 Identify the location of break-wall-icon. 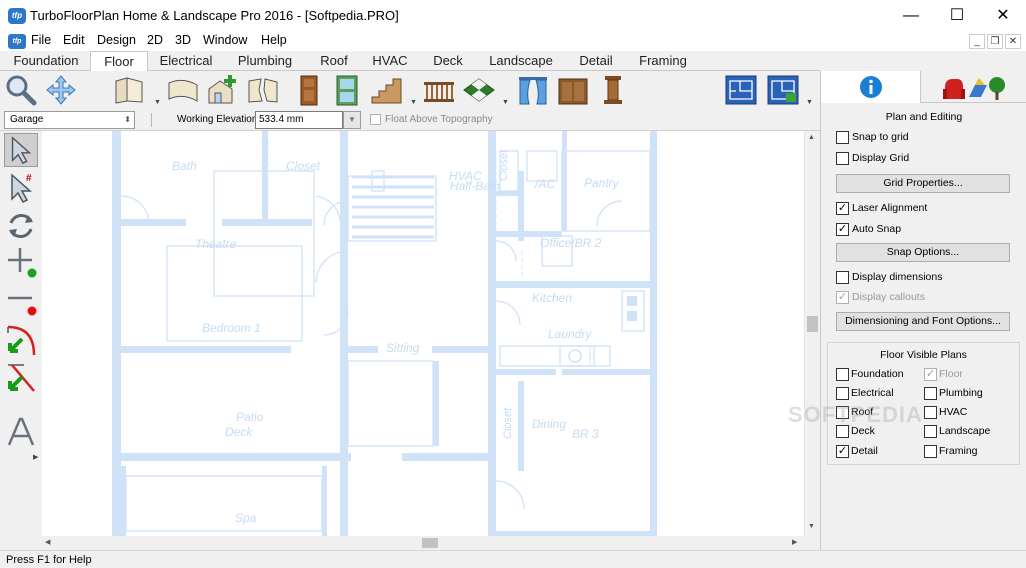
(263, 90).